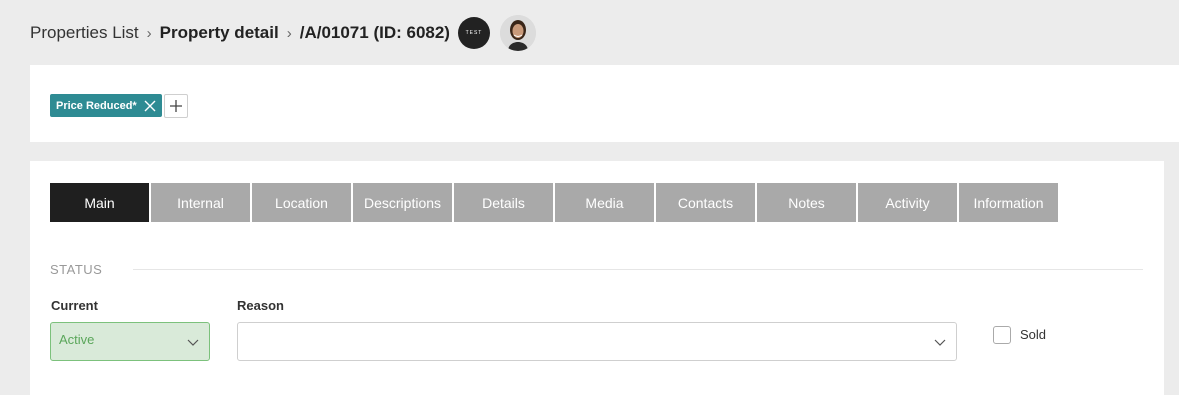 Image resolution: width=1179 pixels, height=395 pixels. Describe the element at coordinates (638, 269) in the screenshot. I see `section-divider` at that location.